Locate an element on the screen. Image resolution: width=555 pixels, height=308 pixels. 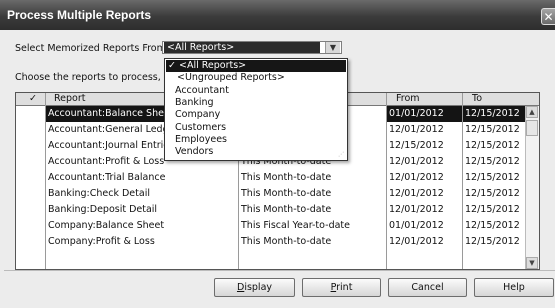
dropdown-item: Vendors is located at coordinates (256, 152).